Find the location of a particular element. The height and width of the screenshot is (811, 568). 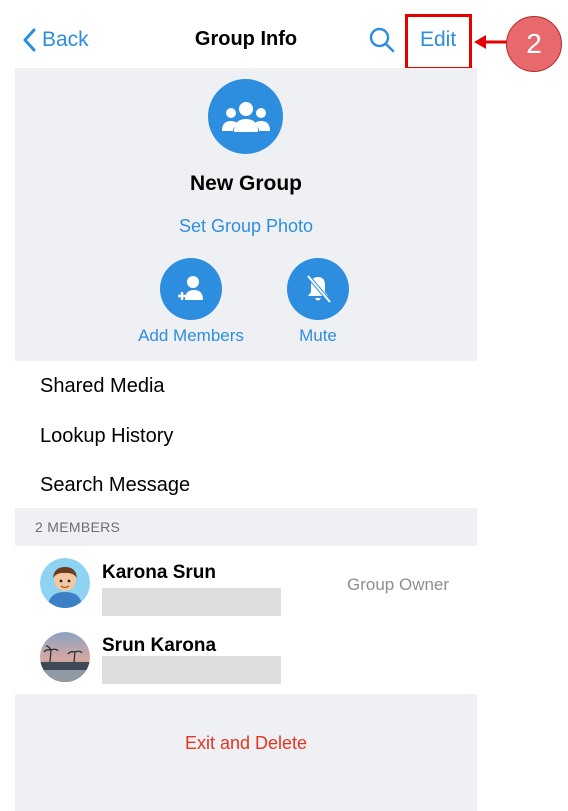

member-role-badge: Group Owner is located at coordinates (398, 584).